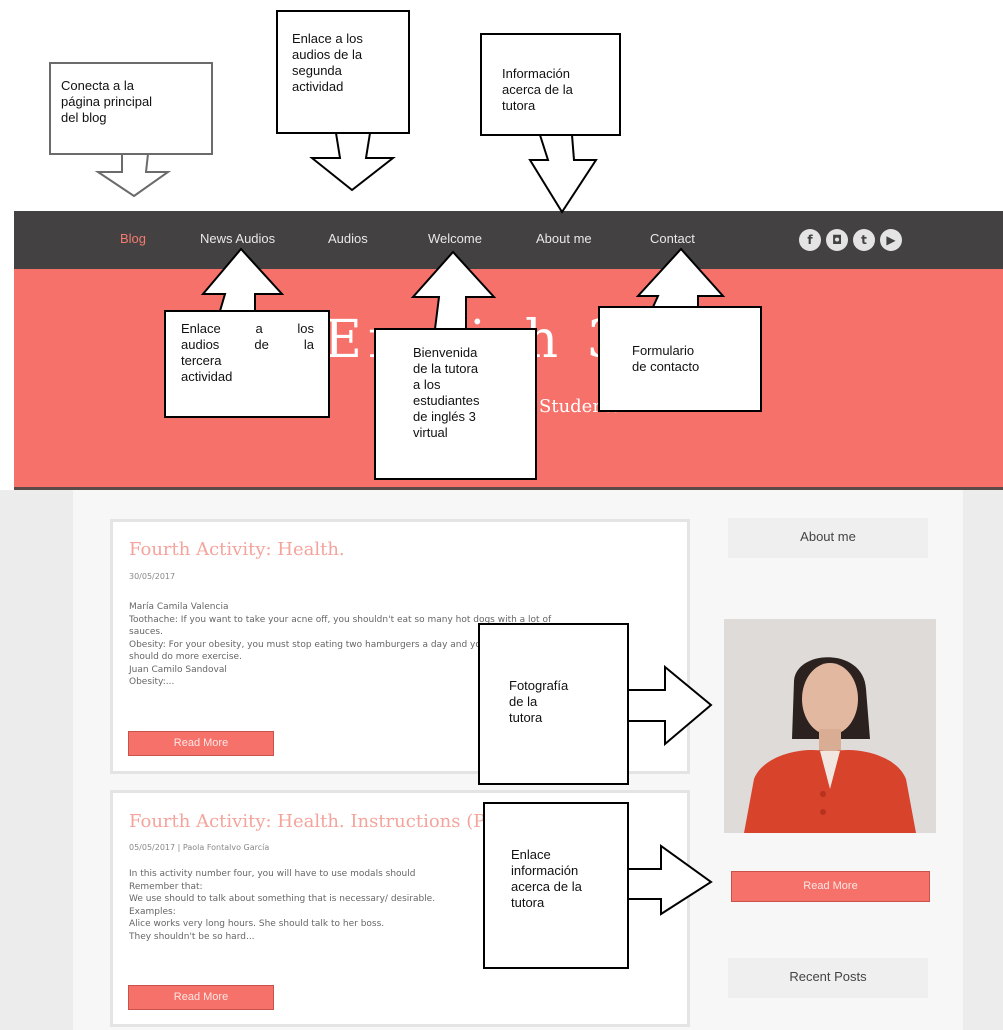 This screenshot has height=1030, width=1003. I want to click on callout-line: a los, so click(427, 384).